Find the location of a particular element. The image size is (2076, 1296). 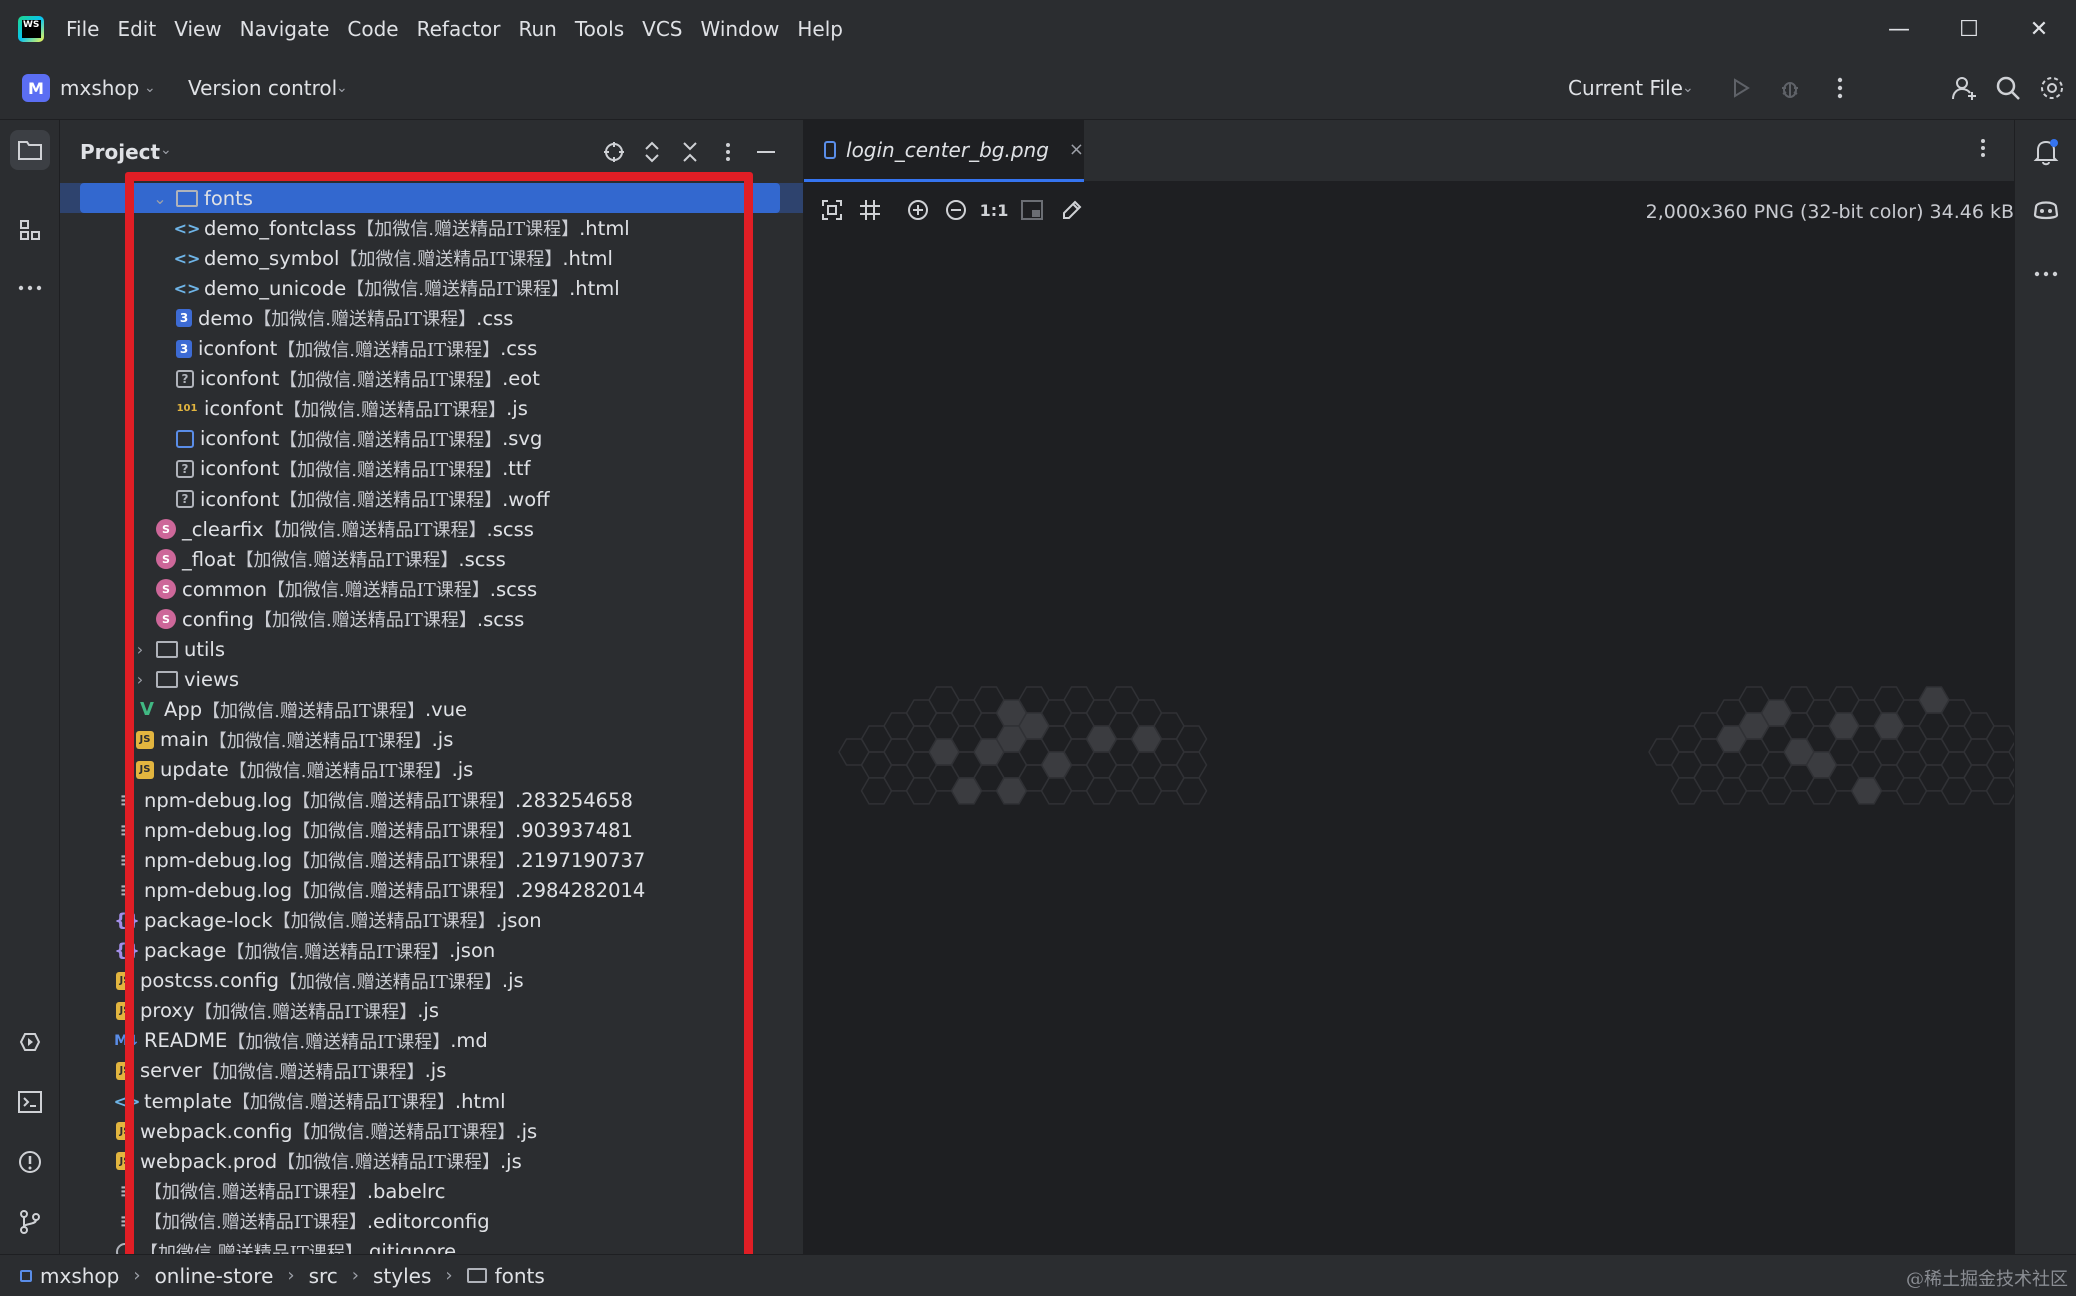

tree-file-row: {} package-lock 【加微信.赠送精品IT课程】 .json is located at coordinates (431, 920).